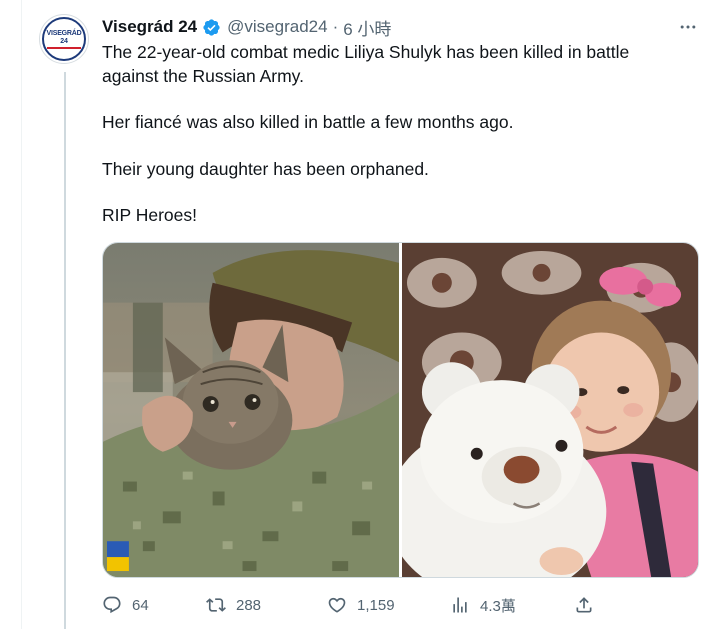 Image resolution: width=720 pixels, height=629 pixels. I want to click on tweet-actions: 64 288 1,159 4.3萬, so click(352, 605).